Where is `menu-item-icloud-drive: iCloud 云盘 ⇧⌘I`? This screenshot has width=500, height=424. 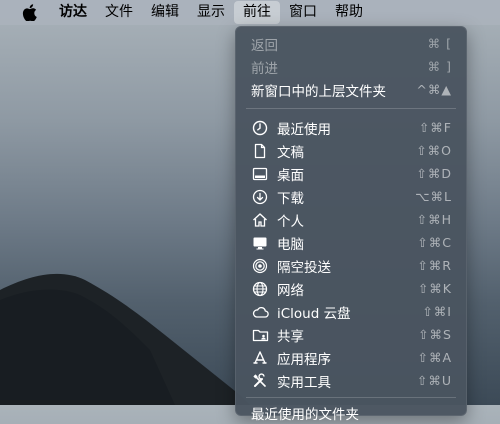 menu-item-icloud-drive: iCloud 云盘 ⇧⌘I is located at coordinates (351, 311).